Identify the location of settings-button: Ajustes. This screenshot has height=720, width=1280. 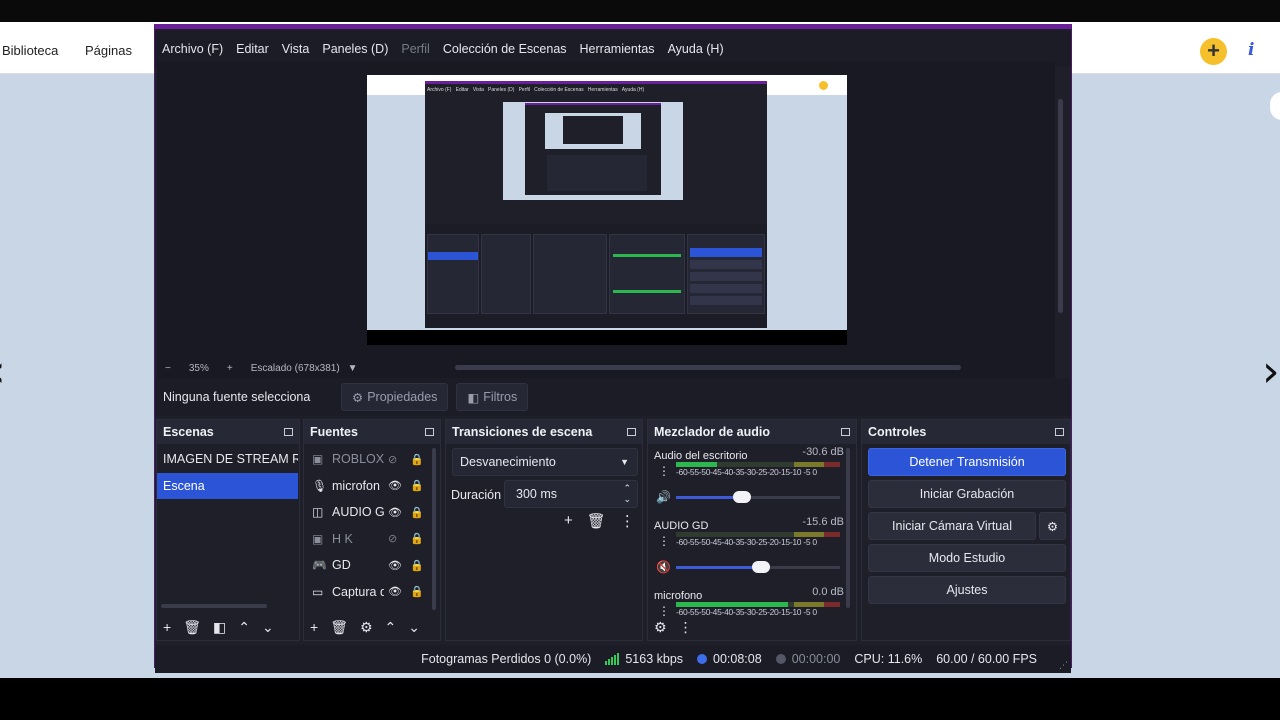
(967, 590).